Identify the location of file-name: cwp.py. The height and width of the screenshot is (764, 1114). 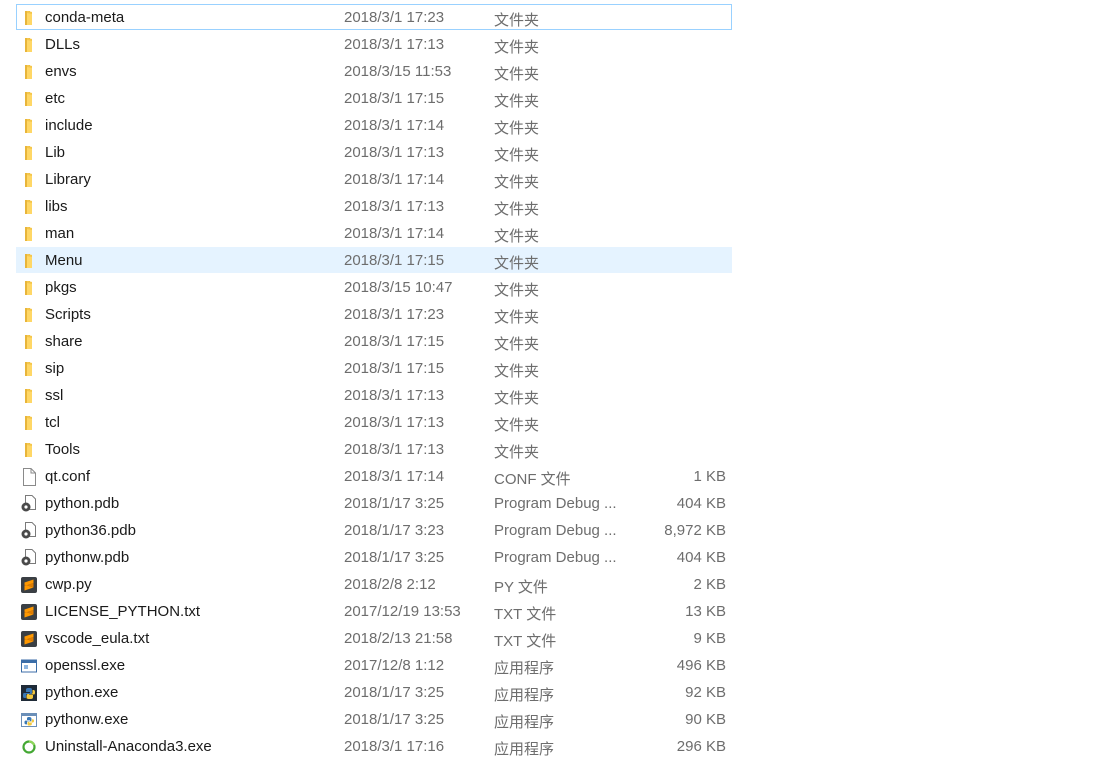
(68, 584).